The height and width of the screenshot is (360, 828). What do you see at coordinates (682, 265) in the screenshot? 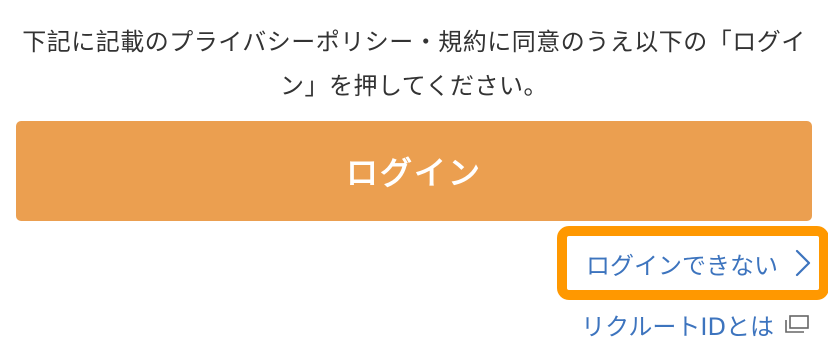
I see `cant-login-label: ログインできない` at bounding box center [682, 265].